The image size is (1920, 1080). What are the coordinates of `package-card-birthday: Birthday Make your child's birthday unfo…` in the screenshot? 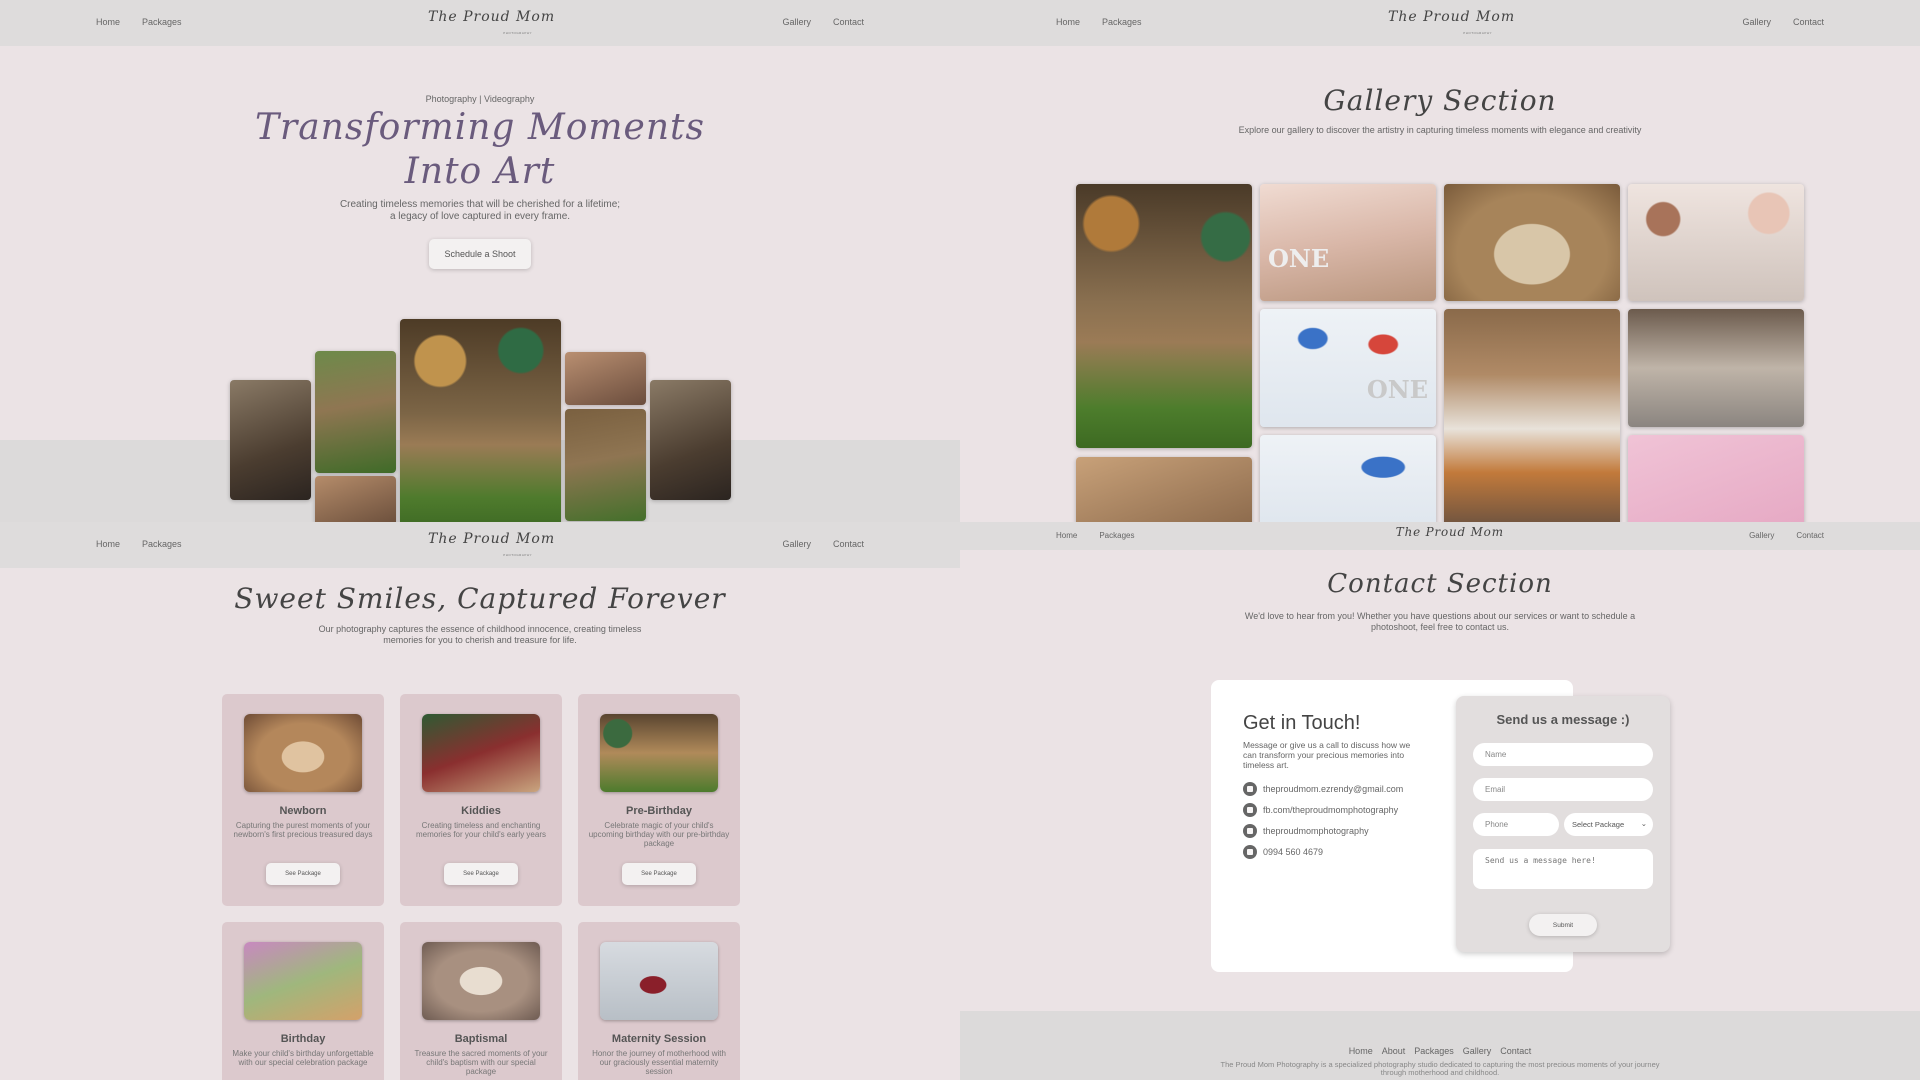 It's located at (303, 1001).